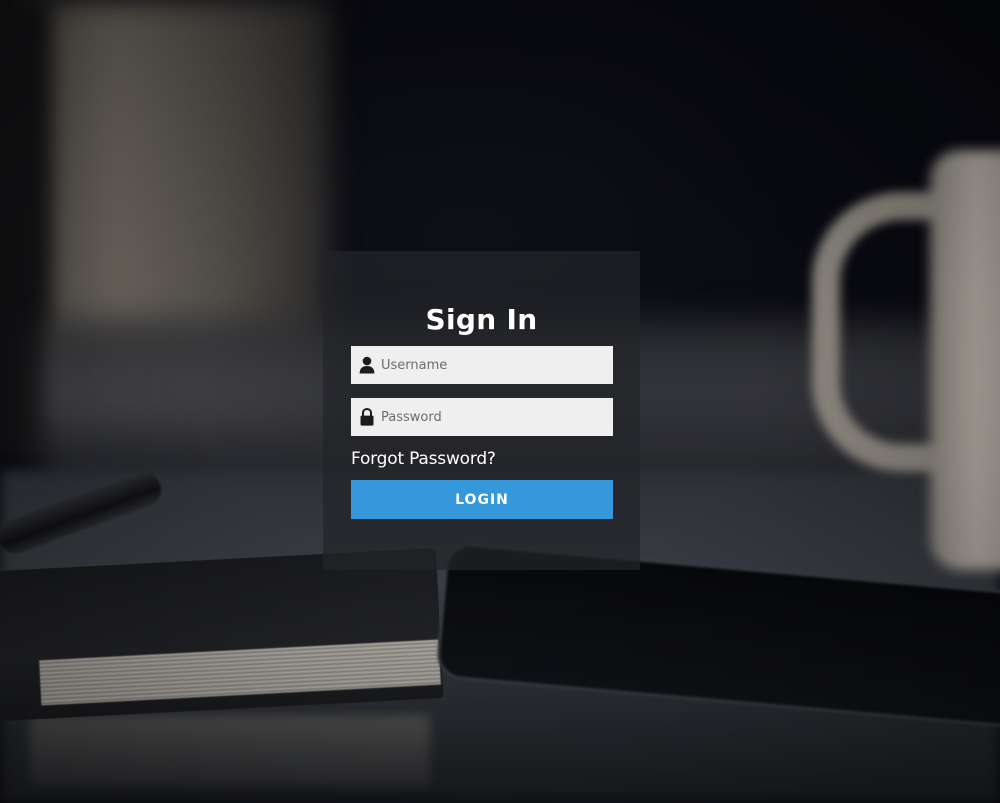  I want to click on page-title: Sign In, so click(481, 319).